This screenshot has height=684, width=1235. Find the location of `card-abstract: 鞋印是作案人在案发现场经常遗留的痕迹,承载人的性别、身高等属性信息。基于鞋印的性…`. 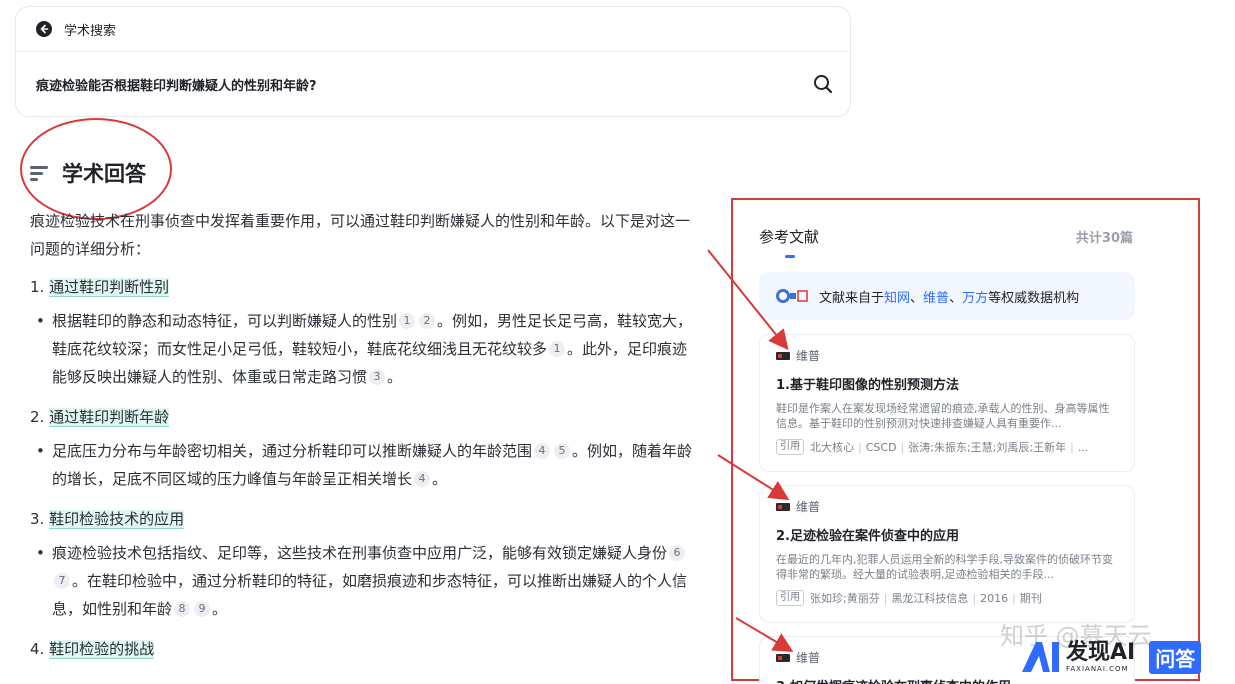

card-abstract: 鞋印是作案人在案发现场经常遗留的痕迹,承载人的性别、身高等属性信息。基于鞋印的性… is located at coordinates (943, 416).